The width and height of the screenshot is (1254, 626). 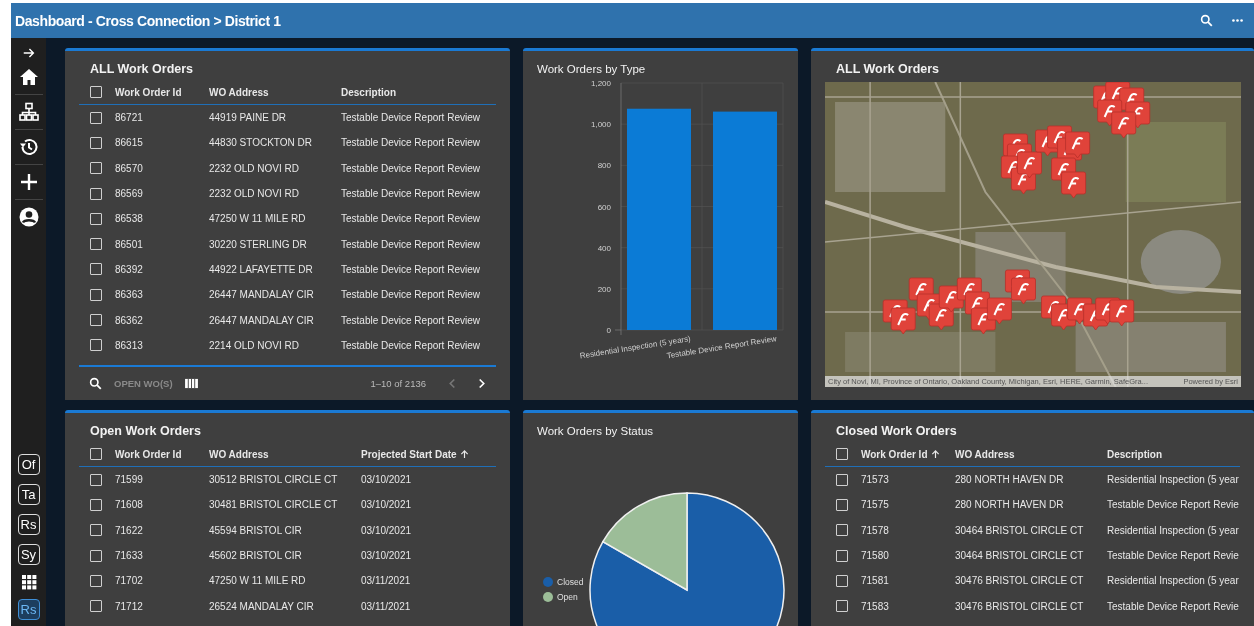 What do you see at coordinates (28, 53) in the screenshot?
I see `arrow-right-icon` at bounding box center [28, 53].